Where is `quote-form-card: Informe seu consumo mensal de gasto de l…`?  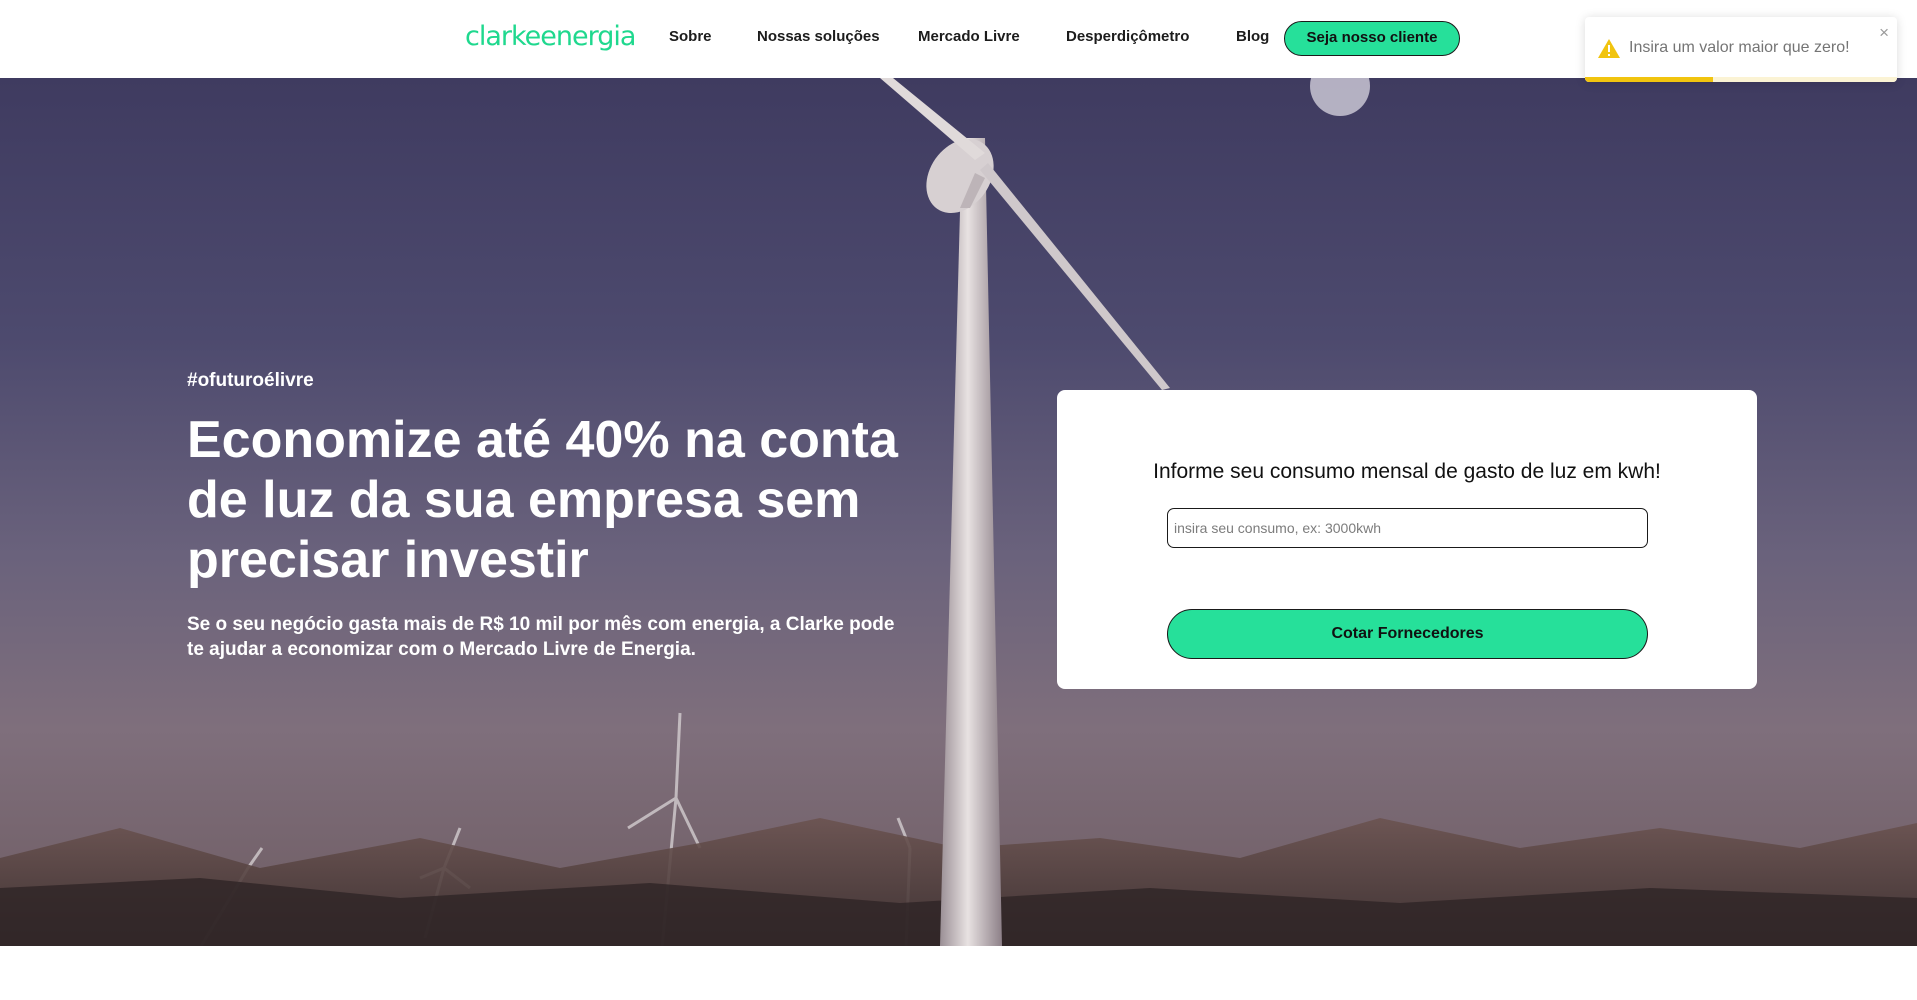
quote-form-card: Informe seu consumo mensal de gasto de l… is located at coordinates (1407, 539).